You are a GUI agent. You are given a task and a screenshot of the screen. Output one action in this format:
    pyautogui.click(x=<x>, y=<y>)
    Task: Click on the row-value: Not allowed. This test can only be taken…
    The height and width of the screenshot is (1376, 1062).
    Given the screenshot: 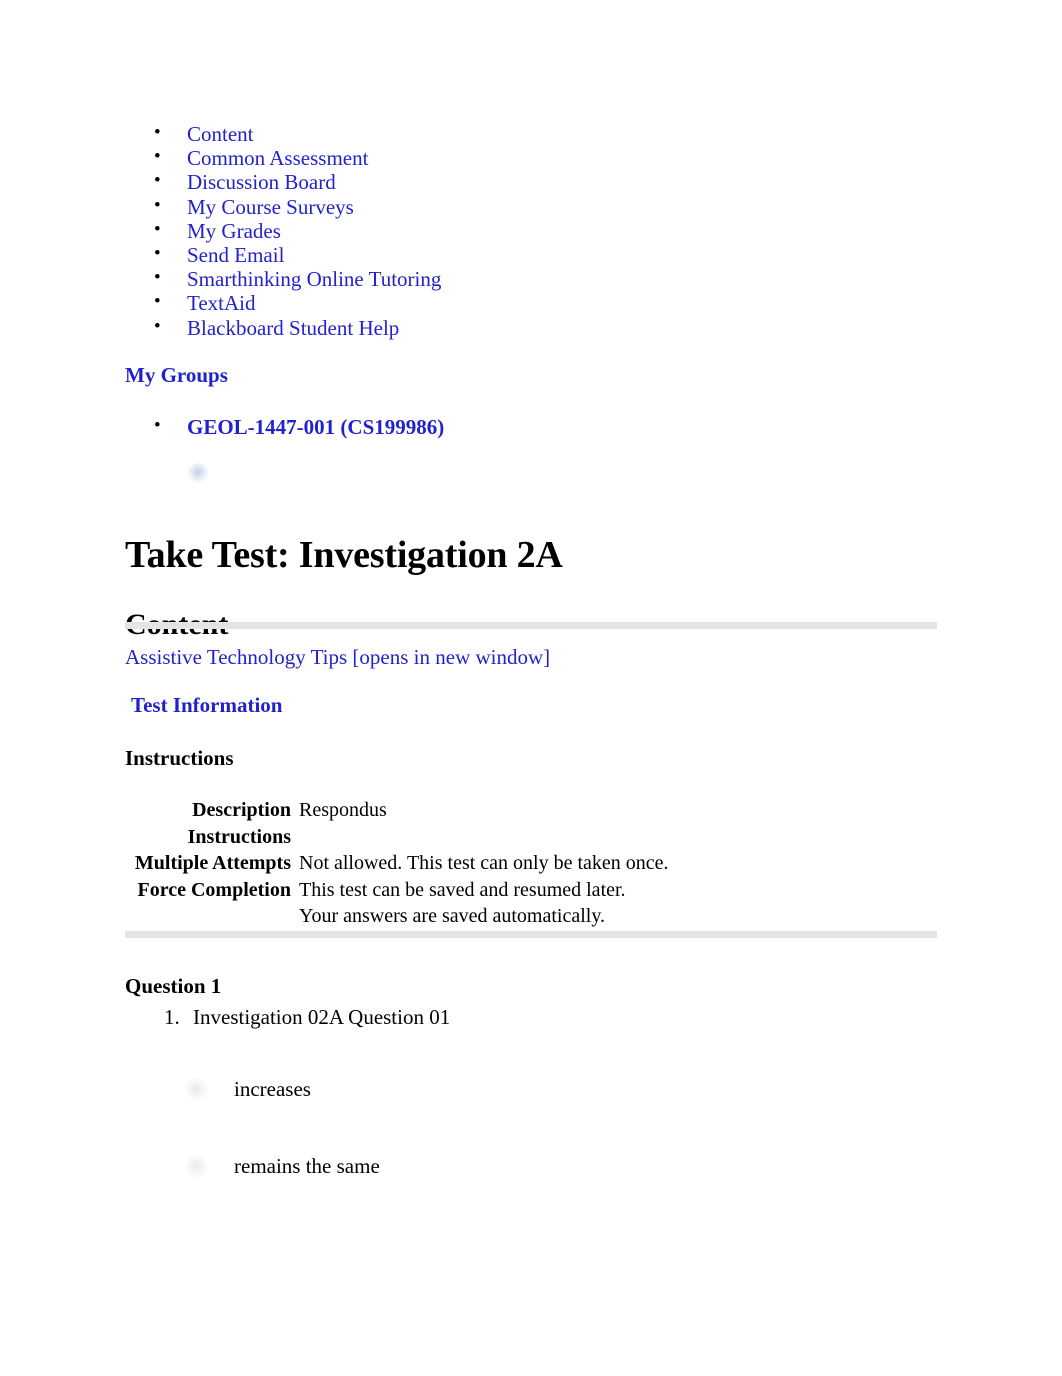 What is the action you would take?
    pyautogui.click(x=484, y=863)
    